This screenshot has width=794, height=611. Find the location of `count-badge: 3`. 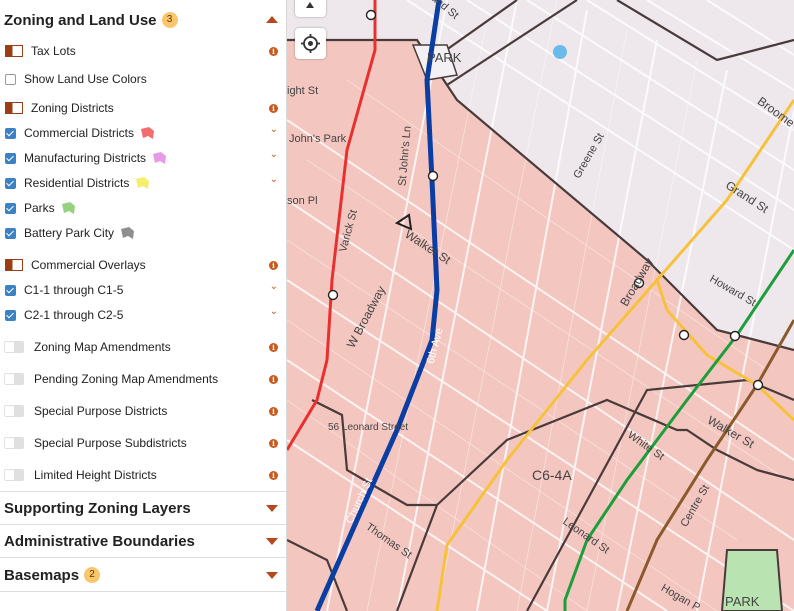

count-badge: 3 is located at coordinates (169, 20).